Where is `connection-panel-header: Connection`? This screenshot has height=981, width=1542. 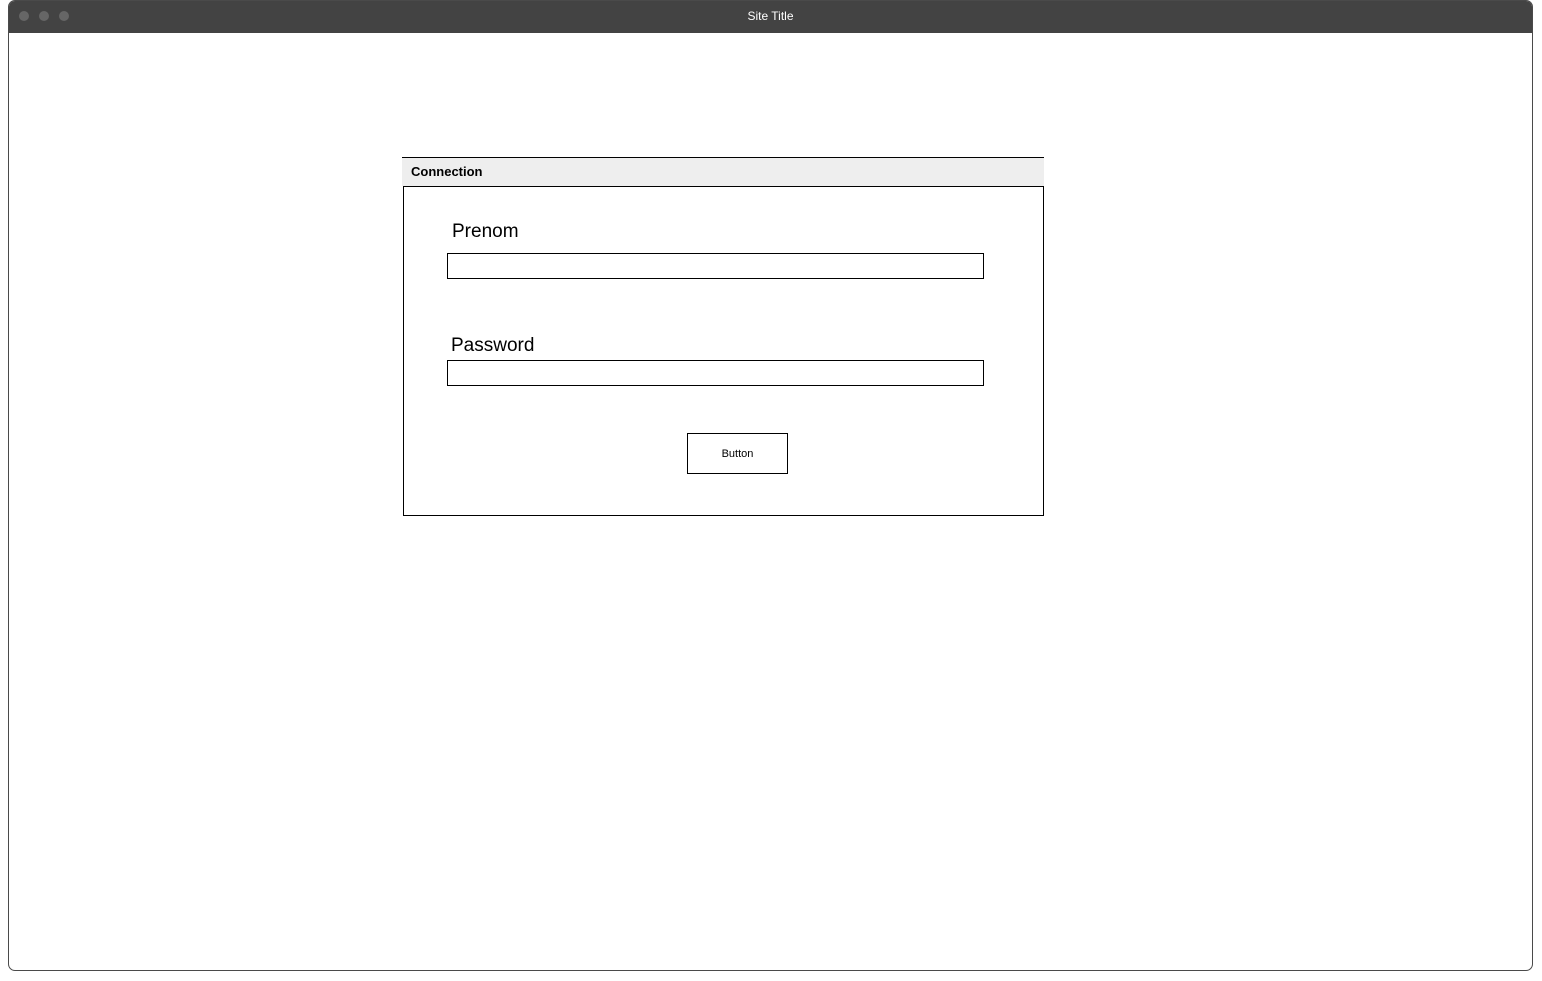
connection-panel-header: Connection is located at coordinates (723, 171).